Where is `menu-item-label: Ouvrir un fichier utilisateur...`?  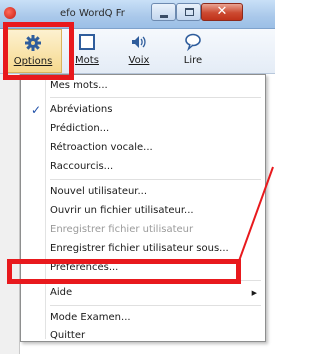 menu-item-label: Ouvrir un fichier utilisateur... is located at coordinates (122, 210).